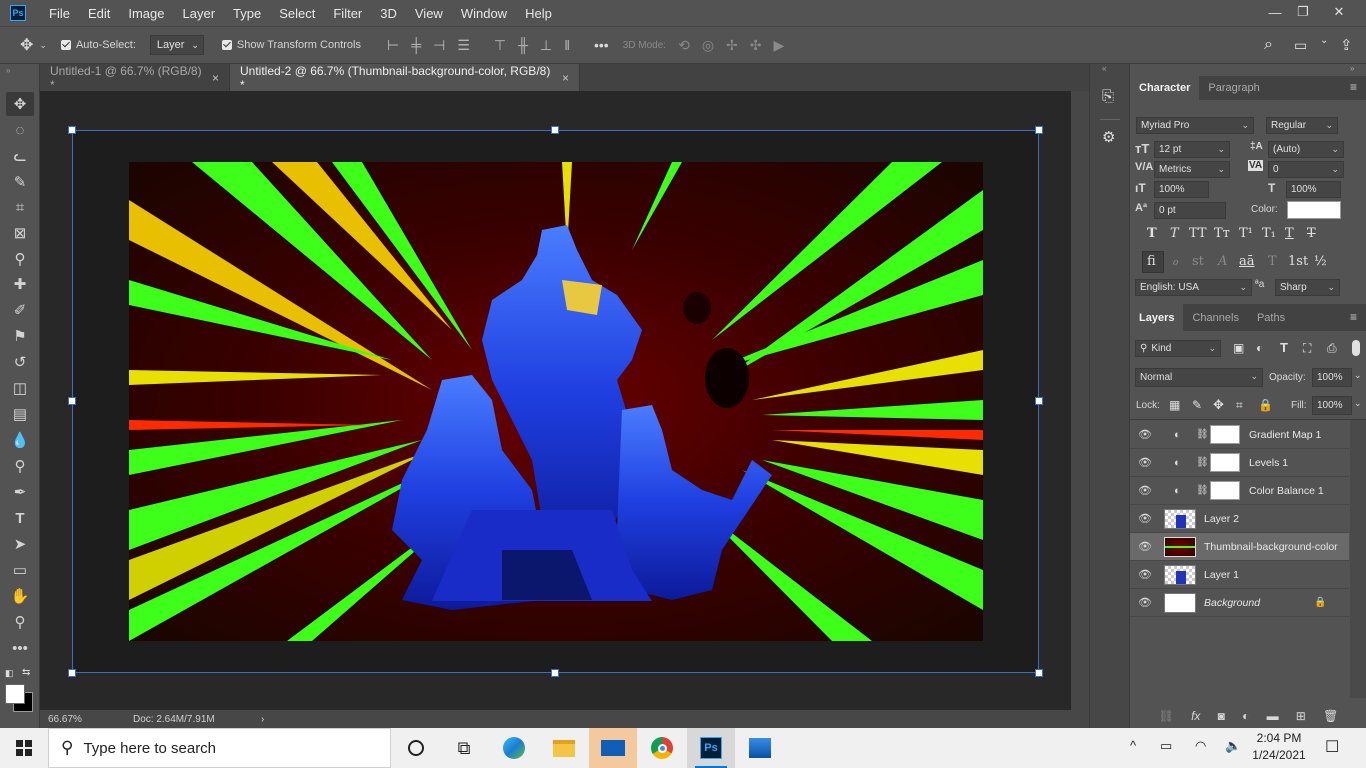 Image resolution: width=1366 pixels, height=768 pixels. Describe the element at coordinates (1314, 210) in the screenshot. I see `text-color-swatch` at that location.